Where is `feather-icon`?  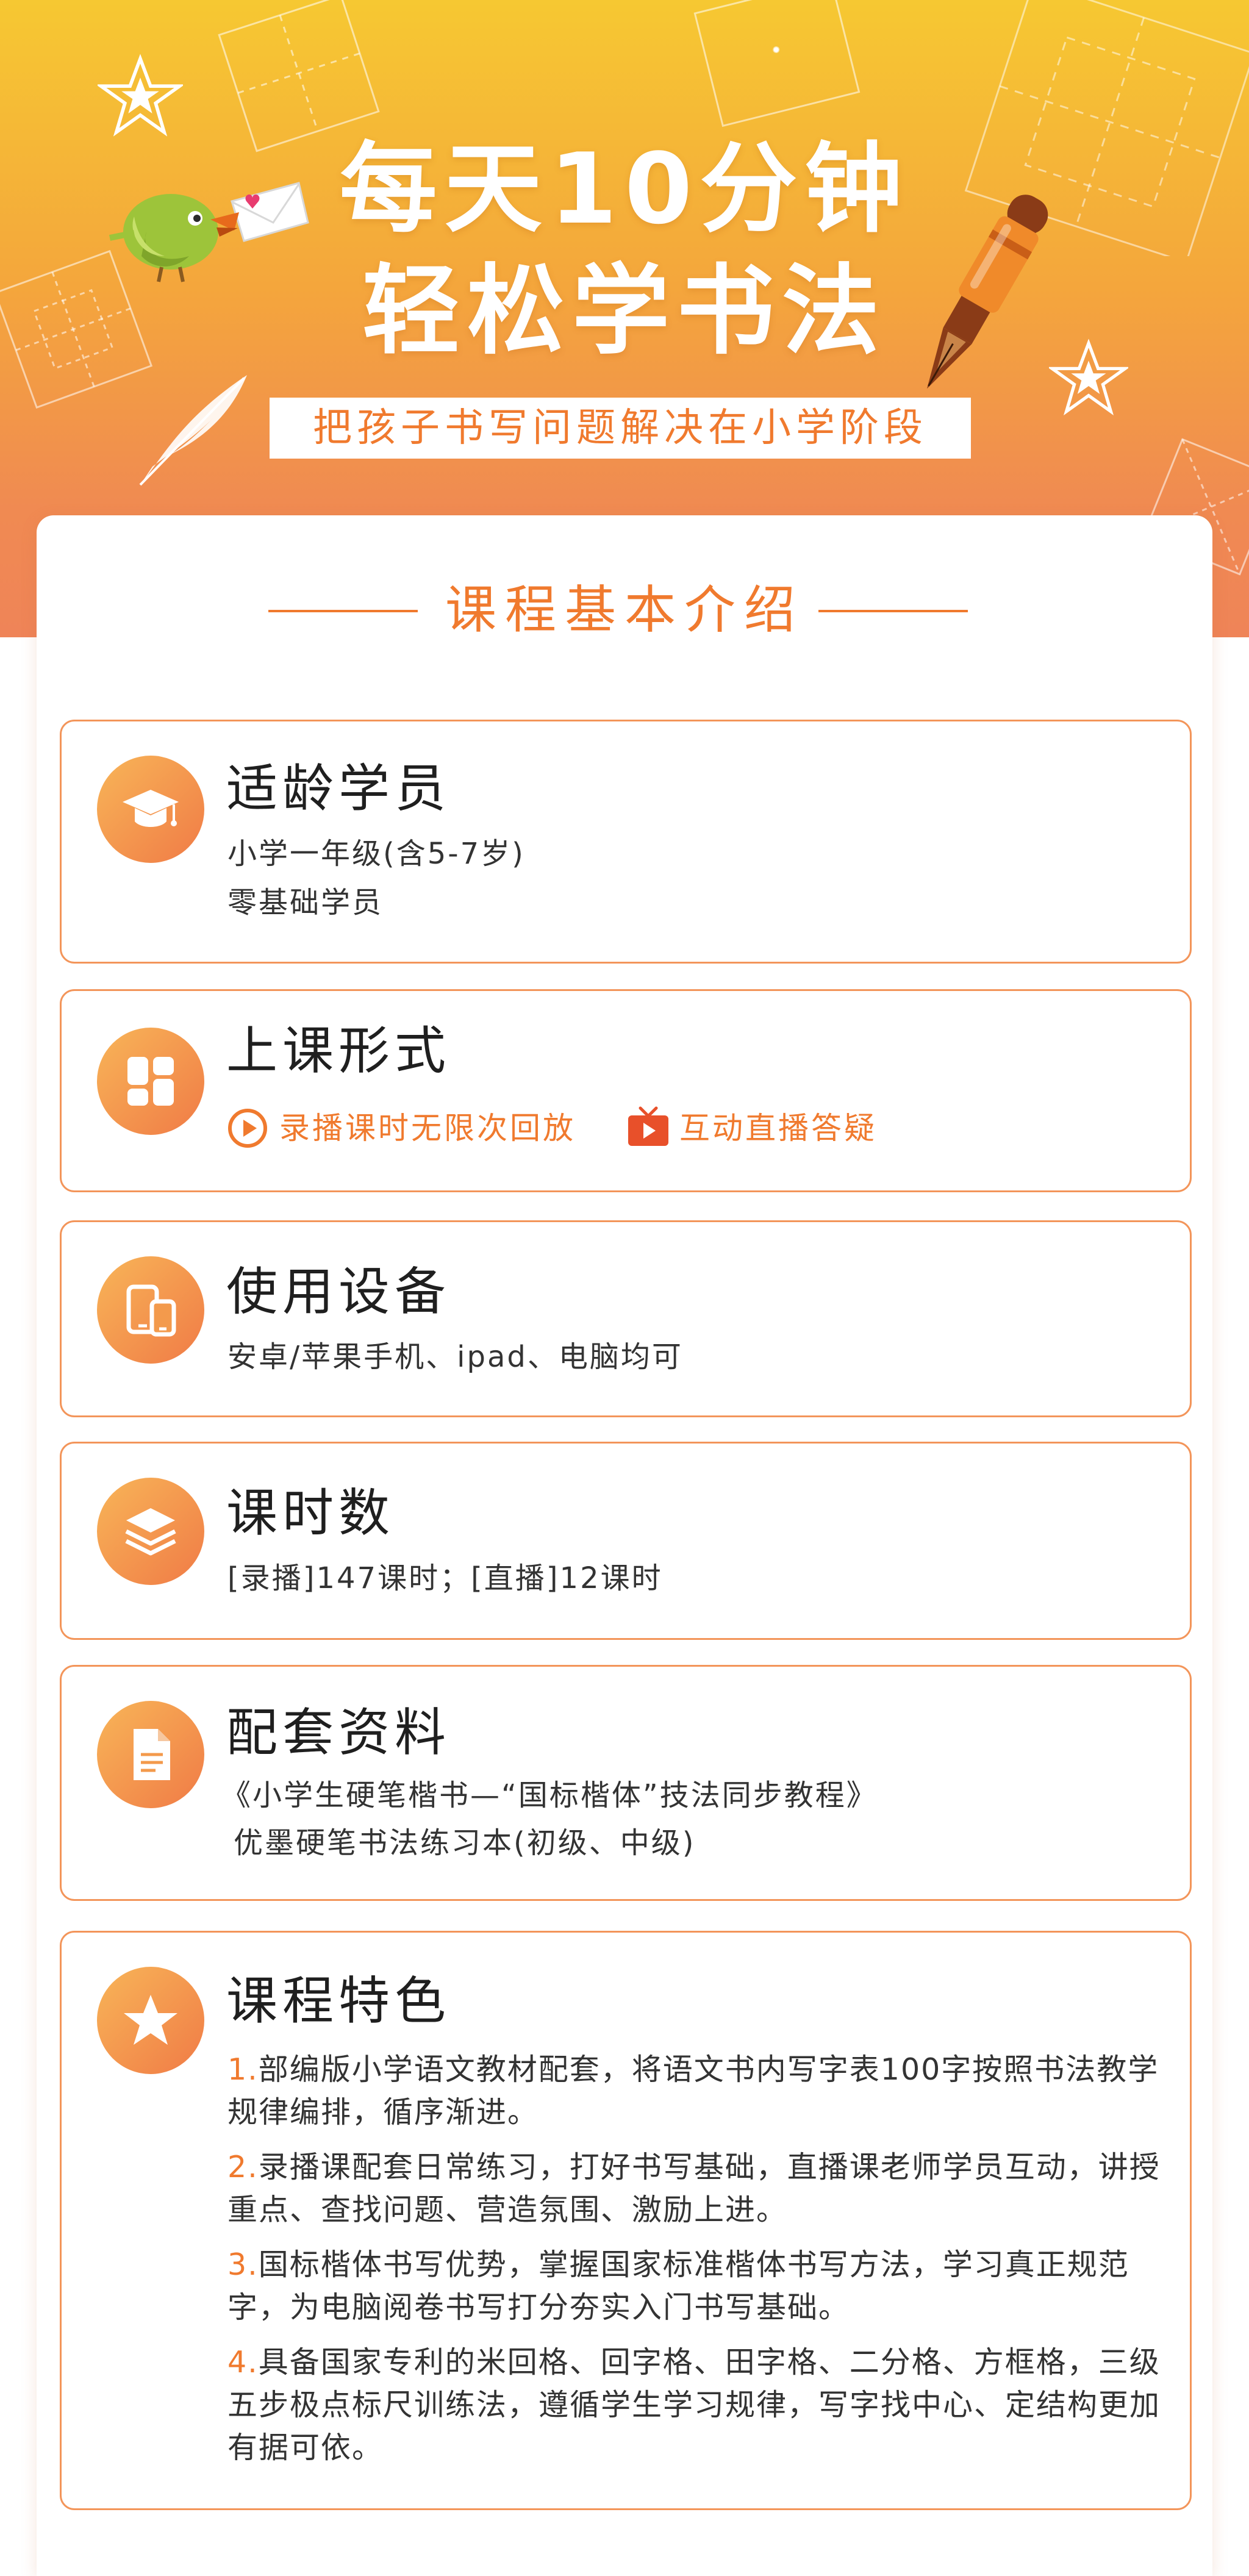
feather-icon is located at coordinates (193, 430).